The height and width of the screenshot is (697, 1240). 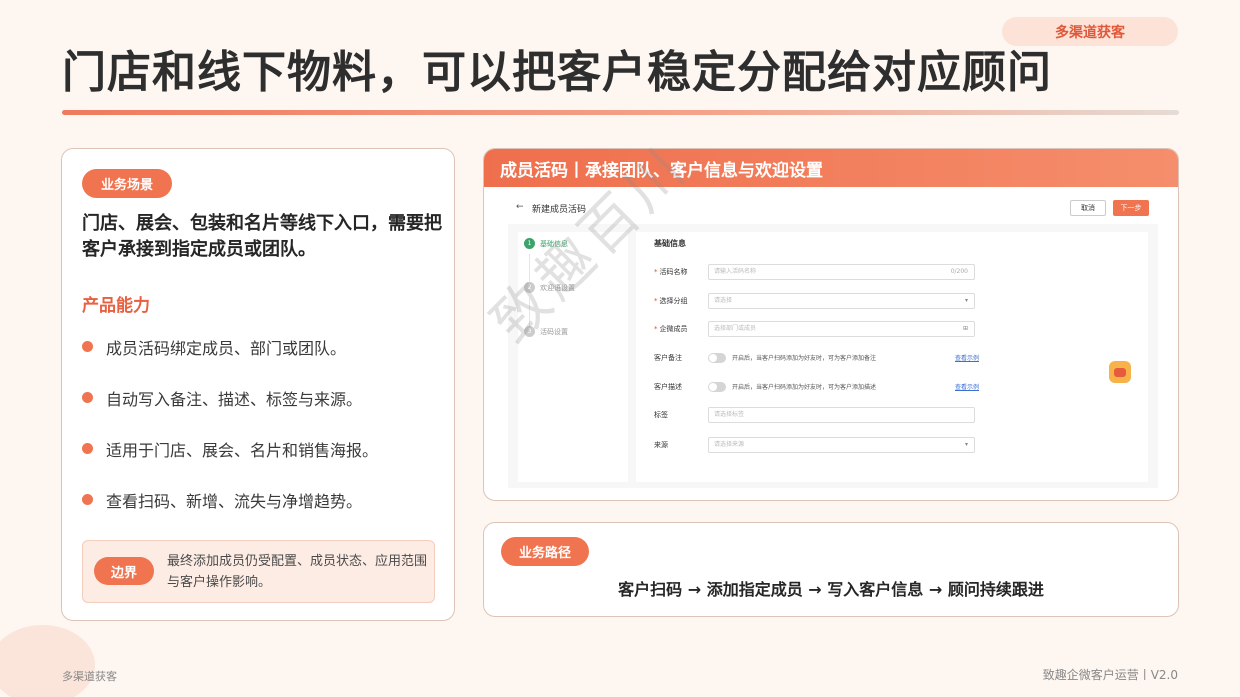 What do you see at coordinates (717, 387) in the screenshot?
I see `desc-toggle` at bounding box center [717, 387].